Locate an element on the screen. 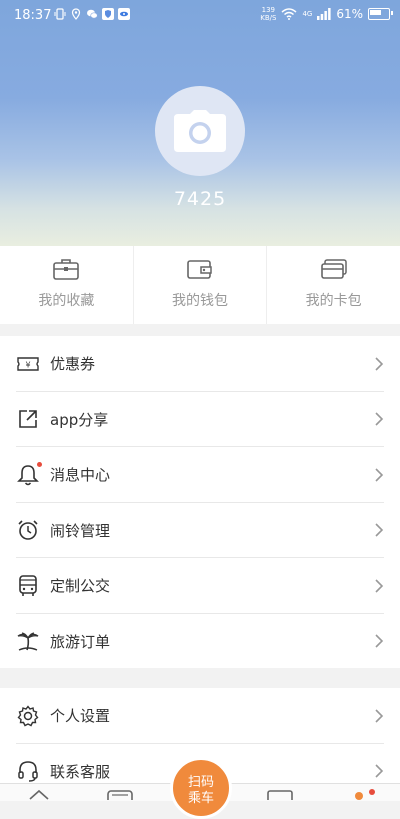 This screenshot has height=819, width=400. shield-icon is located at coordinates (108, 14).